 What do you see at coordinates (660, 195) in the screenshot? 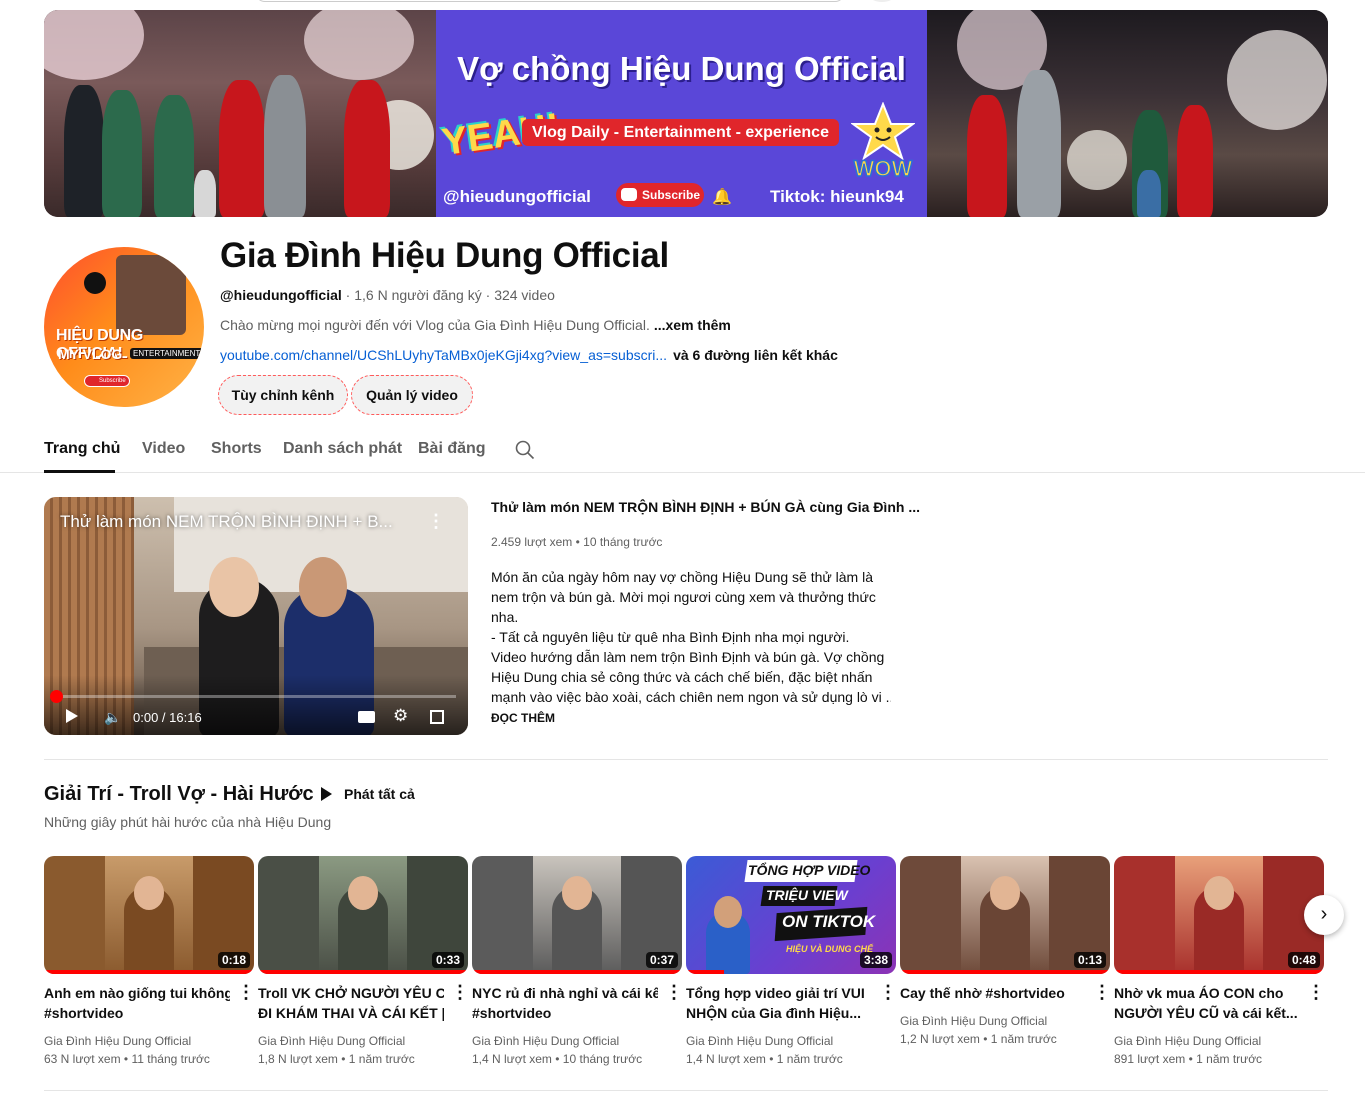
I see `banner-subscribe-badge: Subscribe` at bounding box center [660, 195].